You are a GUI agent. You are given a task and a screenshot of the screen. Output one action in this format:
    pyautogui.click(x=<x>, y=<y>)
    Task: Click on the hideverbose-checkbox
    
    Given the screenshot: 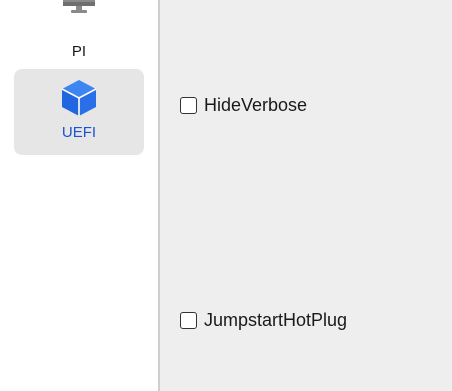 What is the action you would take?
    pyautogui.click(x=188, y=105)
    